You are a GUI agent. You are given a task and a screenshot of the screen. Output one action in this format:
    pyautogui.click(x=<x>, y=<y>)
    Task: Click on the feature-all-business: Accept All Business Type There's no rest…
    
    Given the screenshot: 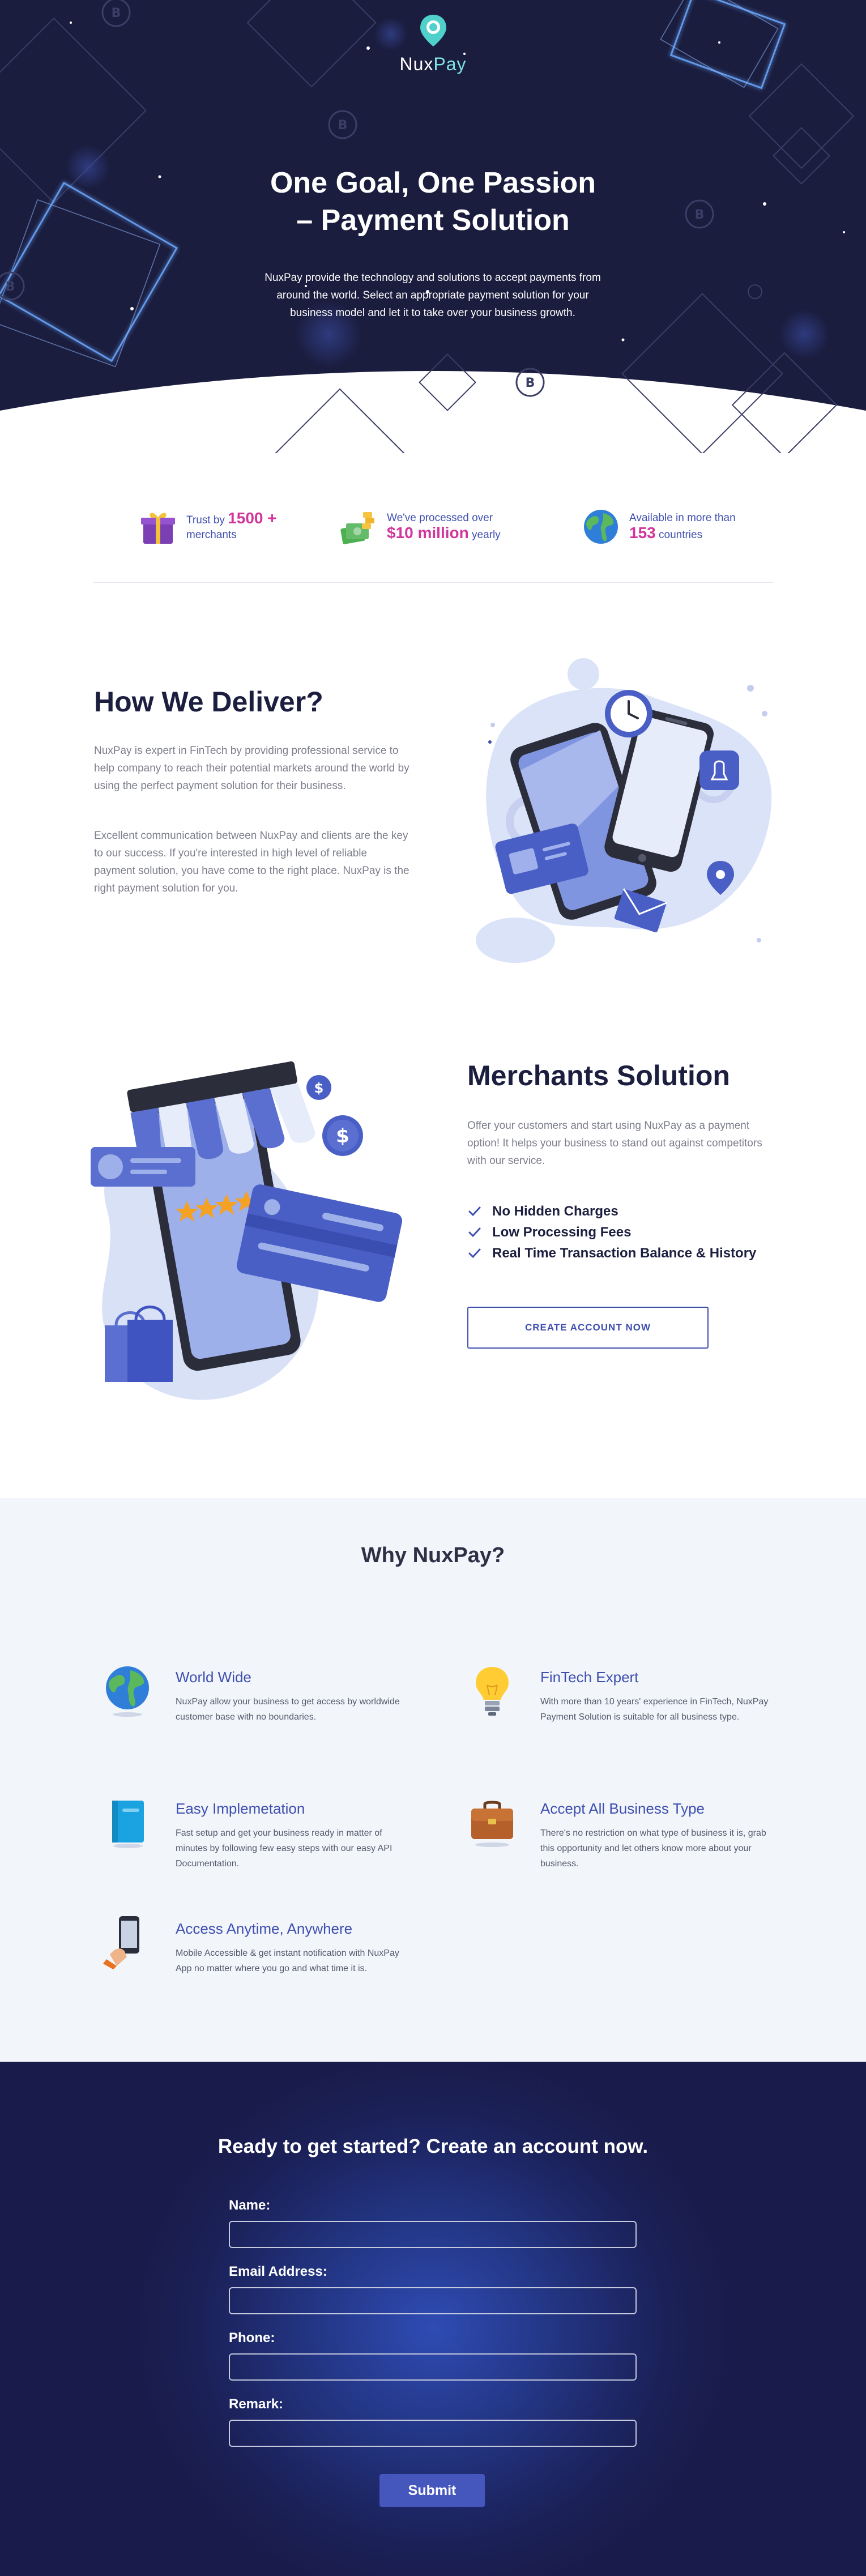 What is the action you would take?
    pyautogui.click(x=624, y=1835)
    